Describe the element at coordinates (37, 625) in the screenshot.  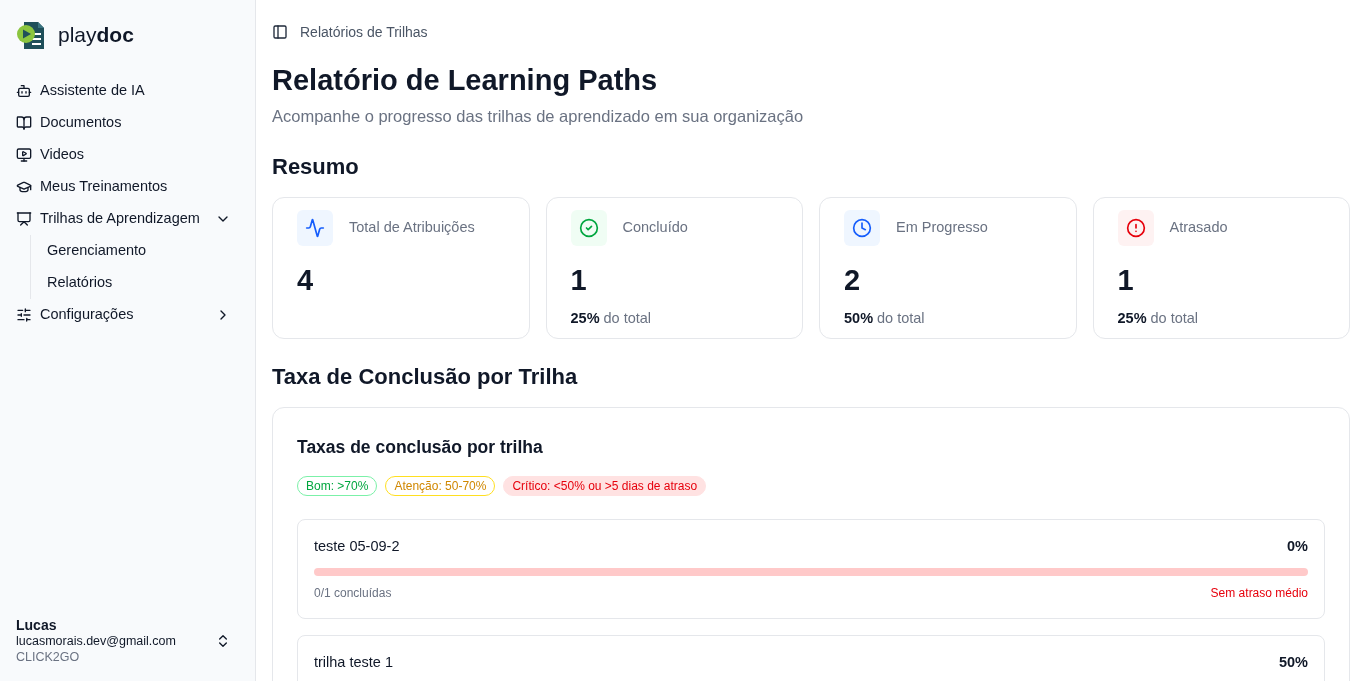
I see `user-name: Lucas` at that location.